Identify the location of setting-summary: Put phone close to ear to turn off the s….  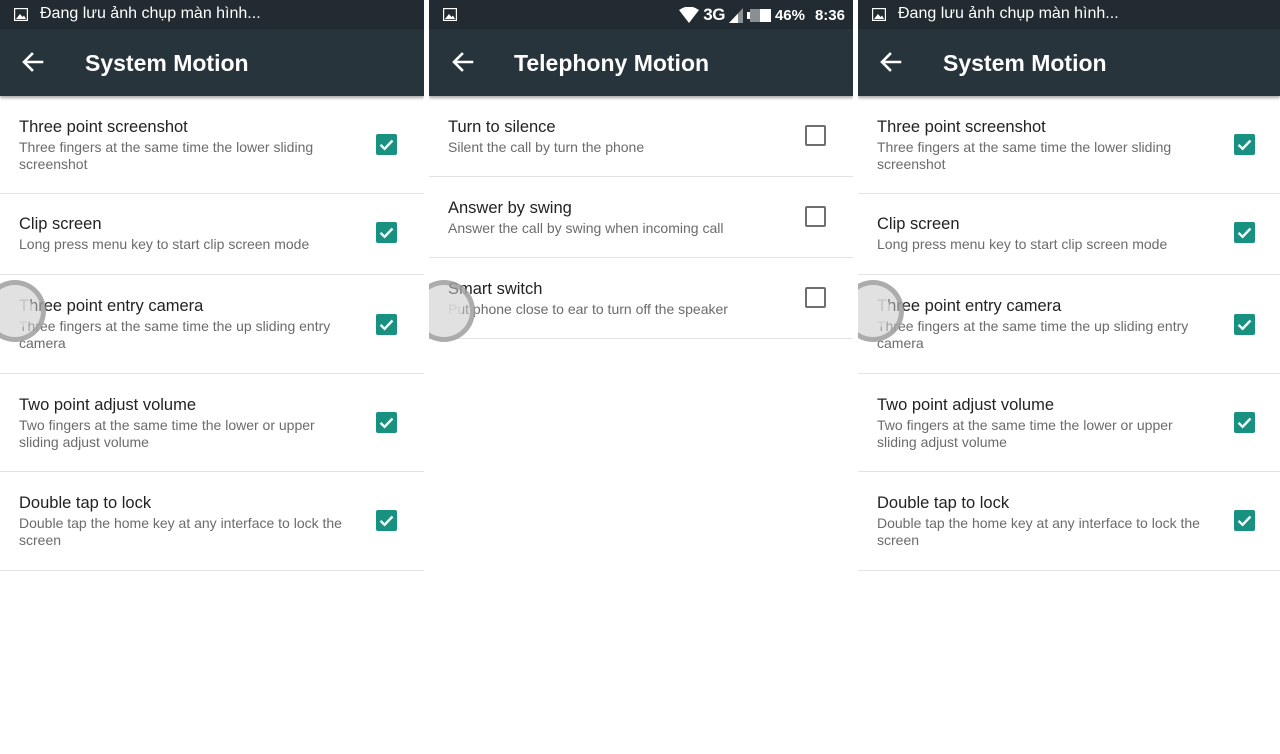
(588, 309).